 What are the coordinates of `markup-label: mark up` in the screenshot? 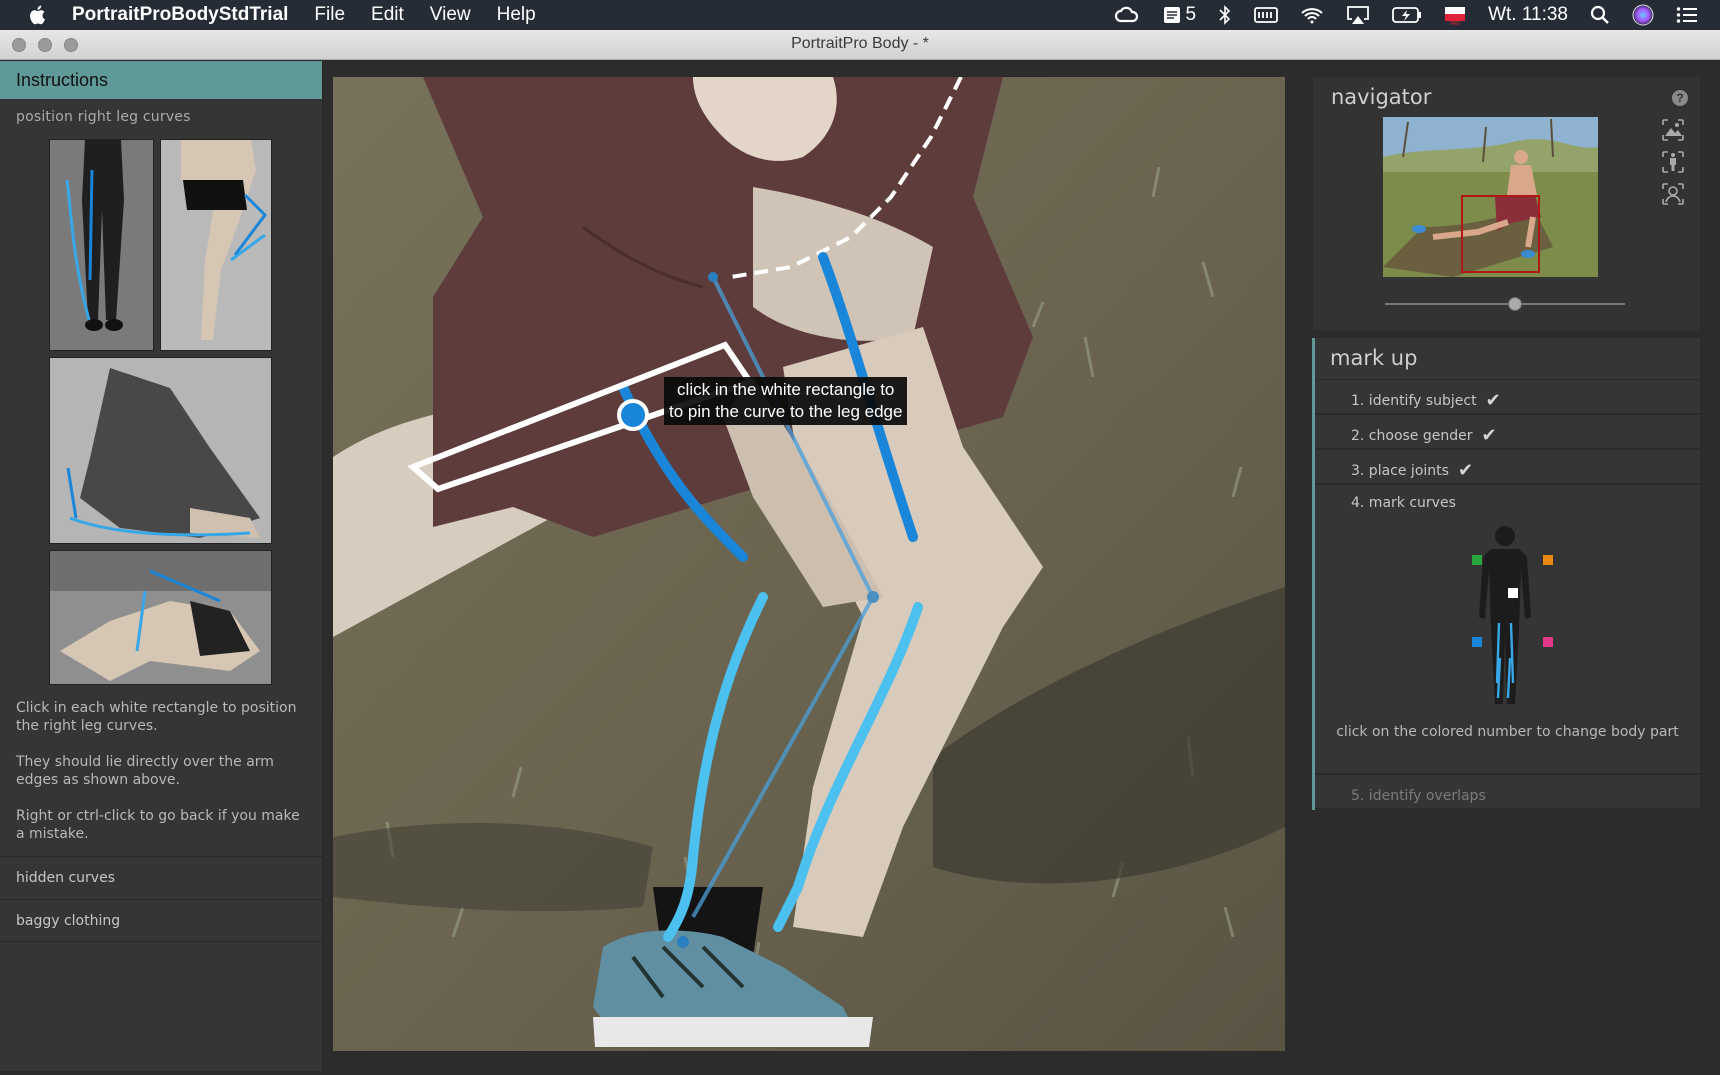 It's located at (1507, 359).